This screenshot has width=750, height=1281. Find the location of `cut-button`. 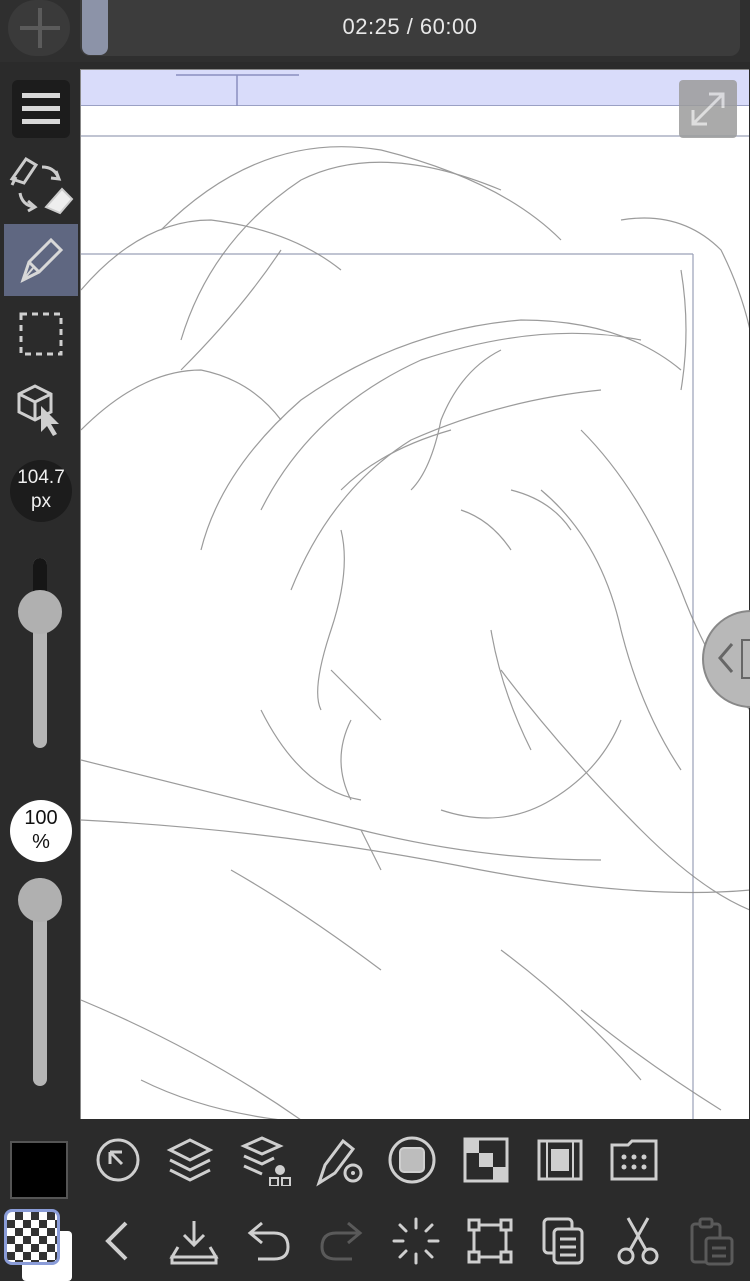

cut-button is located at coordinates (638, 1241).